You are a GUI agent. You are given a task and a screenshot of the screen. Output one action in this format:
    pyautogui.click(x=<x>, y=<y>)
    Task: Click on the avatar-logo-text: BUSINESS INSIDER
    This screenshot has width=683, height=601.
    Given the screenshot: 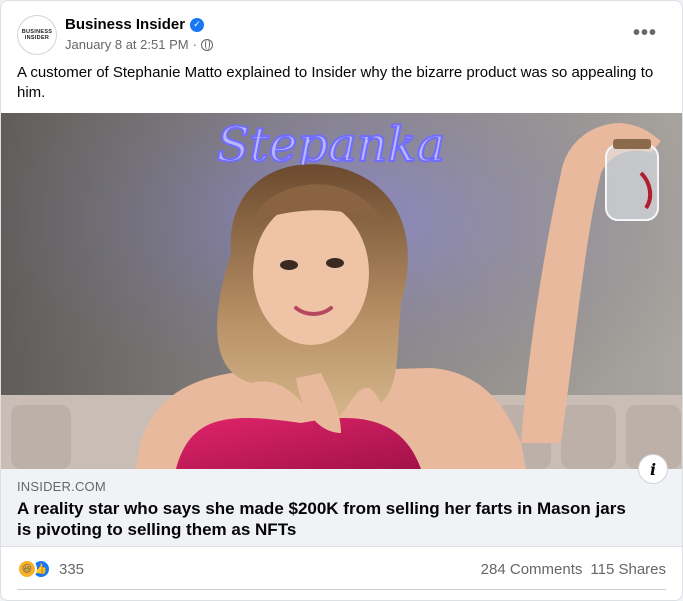 What is the action you would take?
    pyautogui.click(x=37, y=35)
    